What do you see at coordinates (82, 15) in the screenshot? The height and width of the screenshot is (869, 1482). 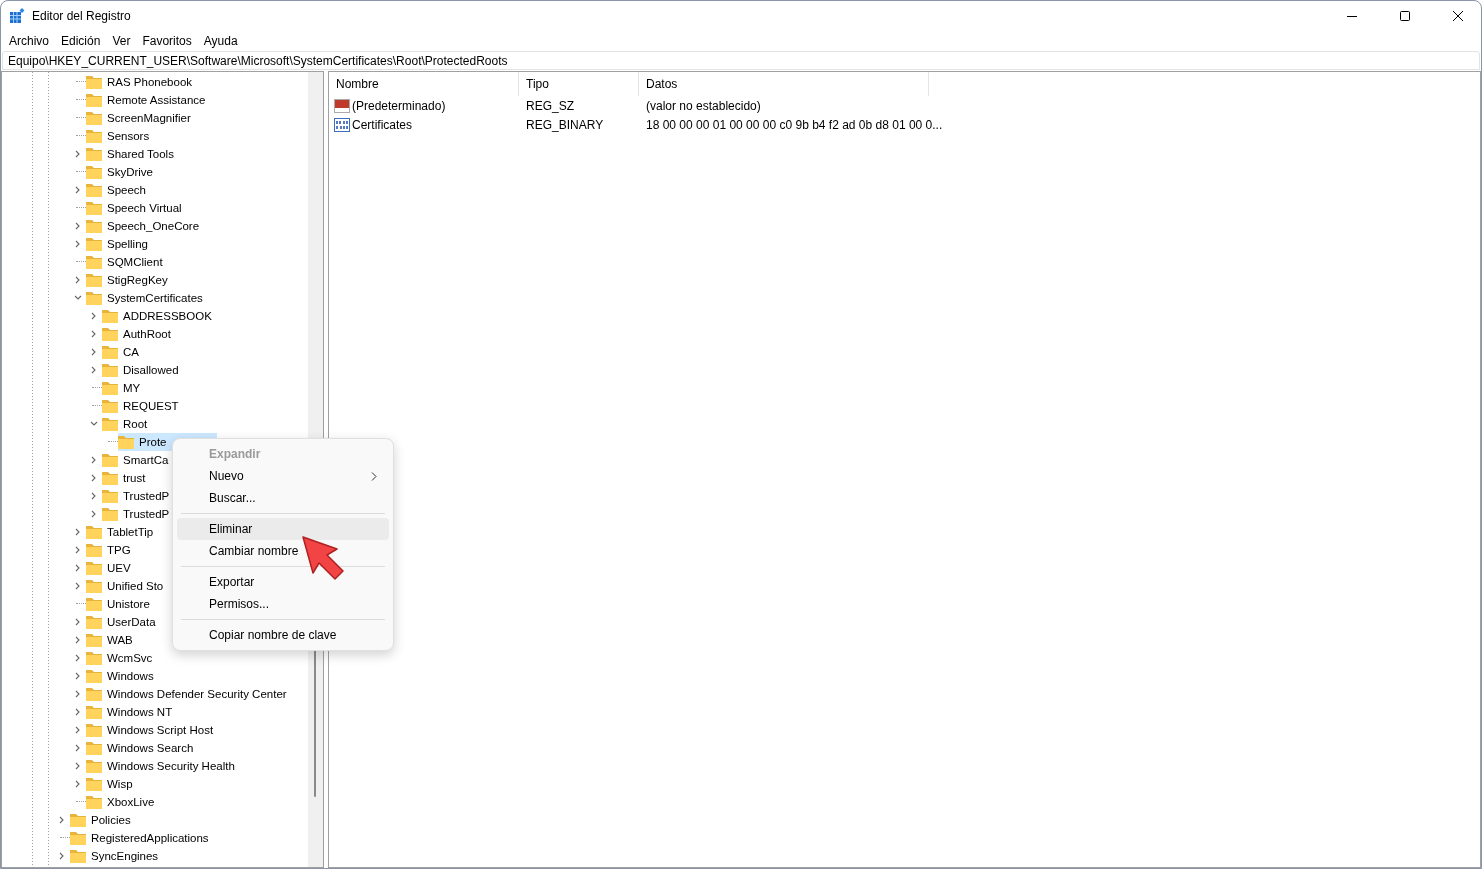 I see `window-title: Editor del Registro` at bounding box center [82, 15].